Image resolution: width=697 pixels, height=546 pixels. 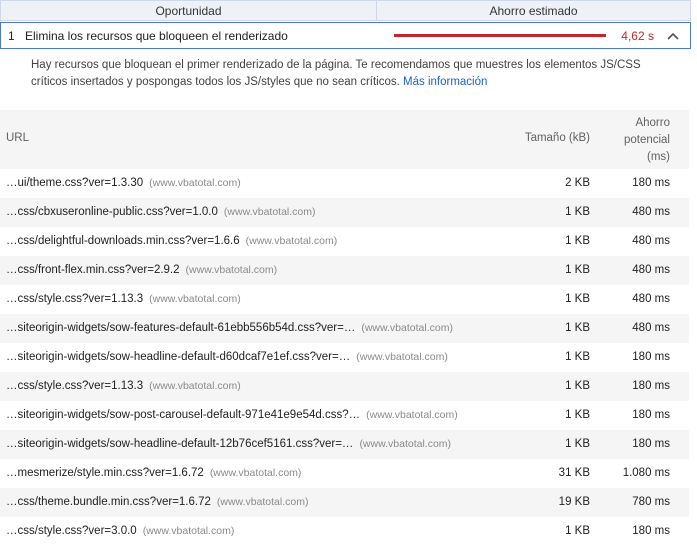 What do you see at coordinates (344, 139) in the screenshot?
I see `table-header: URL Tamaño (kB) Ahorro potencial (ms)` at bounding box center [344, 139].